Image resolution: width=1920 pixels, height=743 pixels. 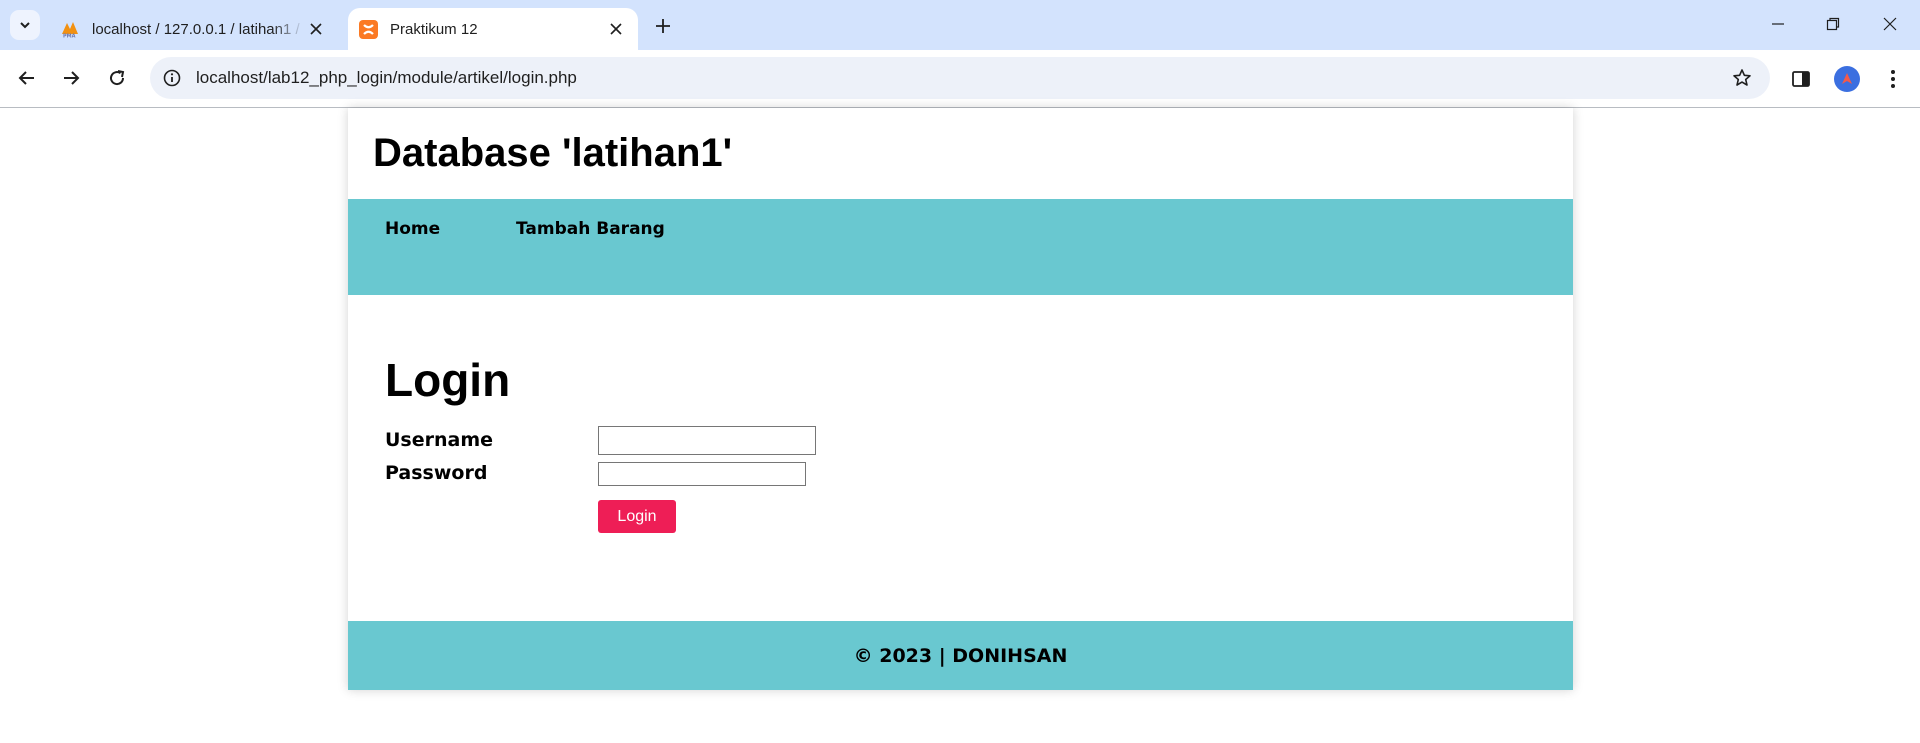 I want to click on svg-text: PMA, so click(x=69, y=36).